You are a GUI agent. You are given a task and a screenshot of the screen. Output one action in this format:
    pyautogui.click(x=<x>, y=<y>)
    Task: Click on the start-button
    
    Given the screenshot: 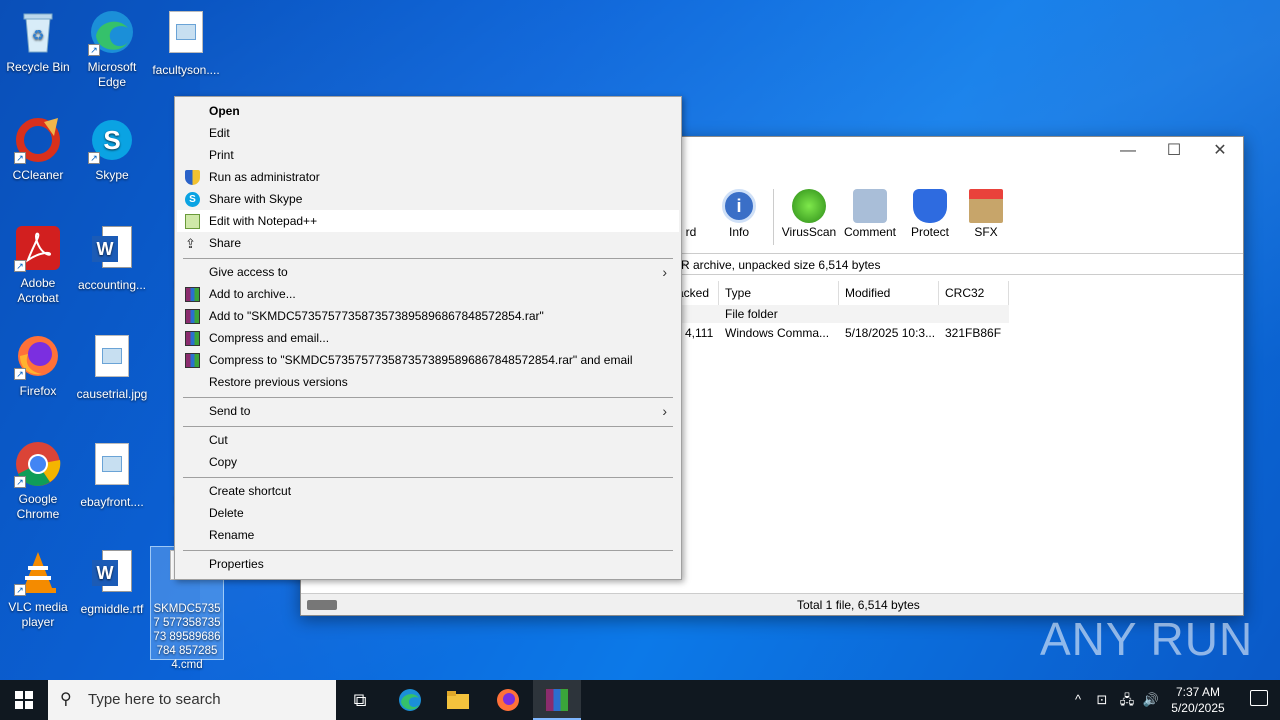 What is the action you would take?
    pyautogui.click(x=24, y=700)
    